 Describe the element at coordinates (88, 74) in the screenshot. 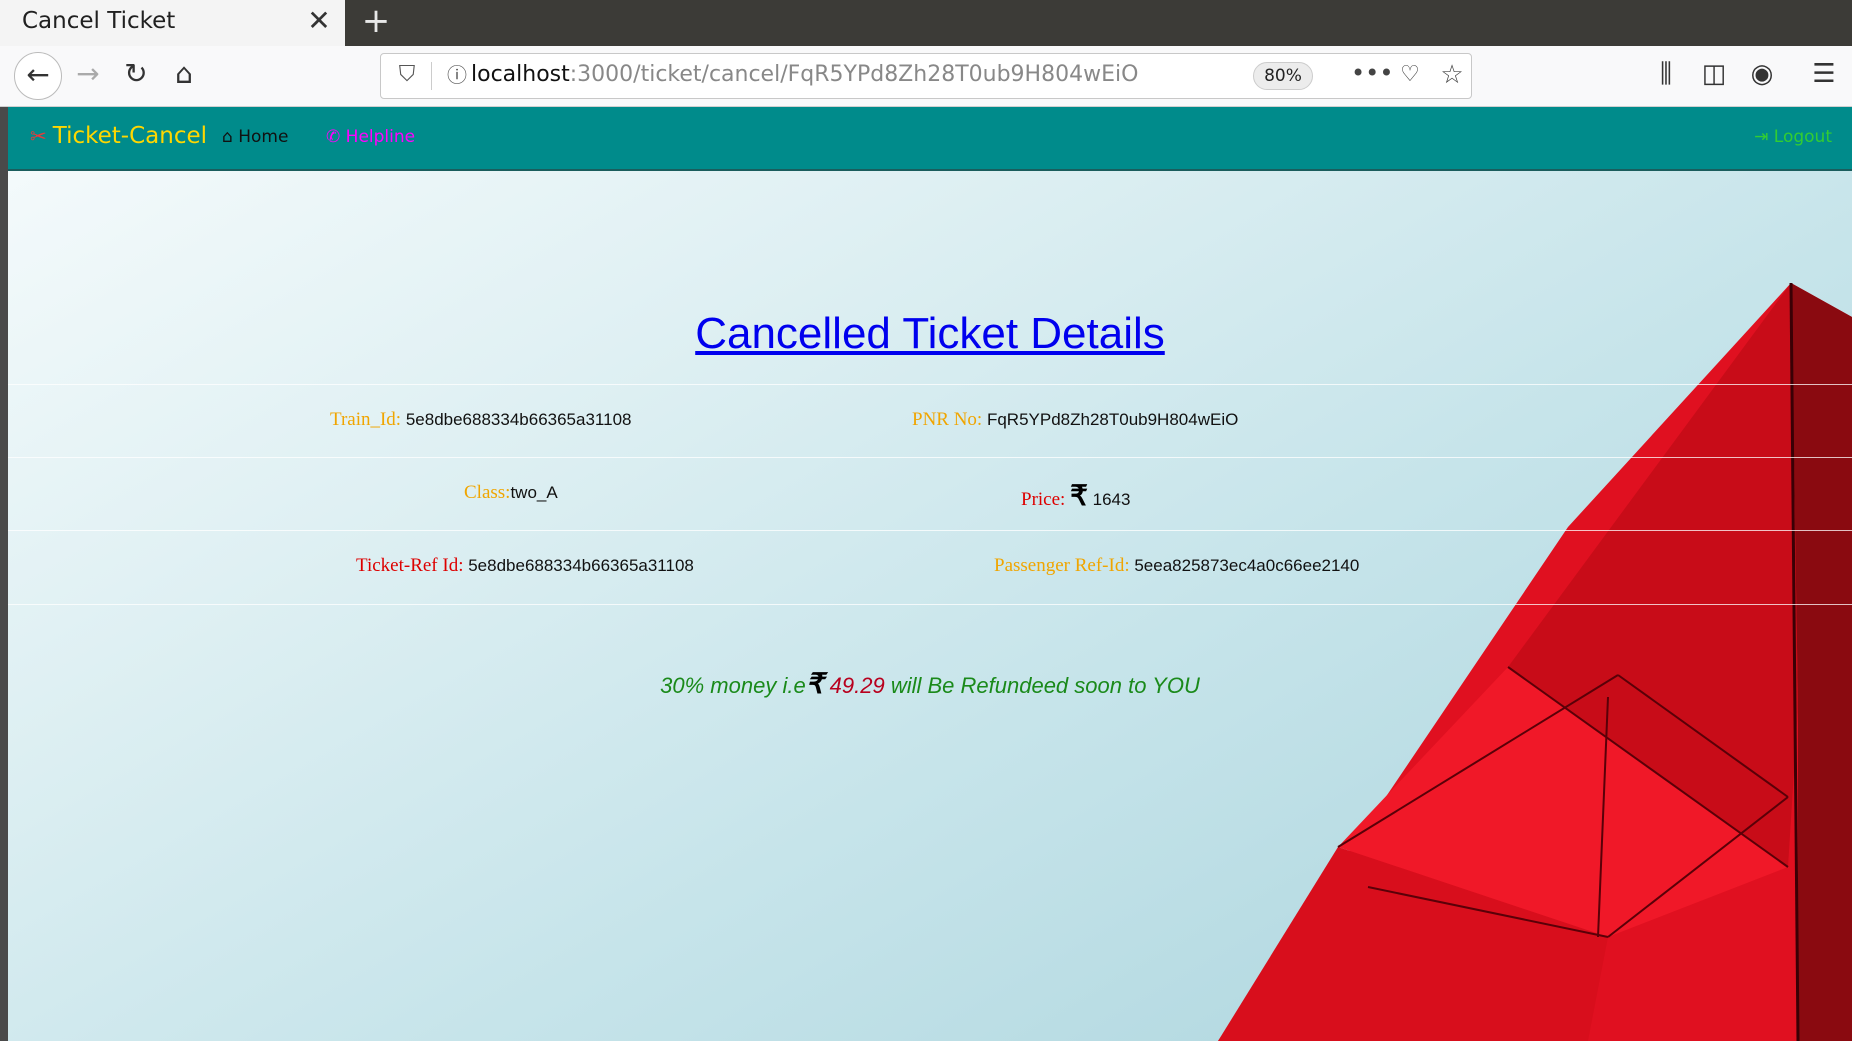

I see `forward-arrow-icon: →` at that location.